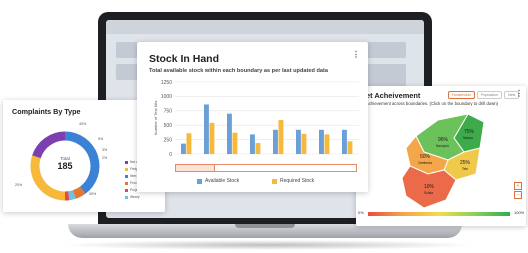 This screenshot has width=528, height=253. What do you see at coordinates (393, 95) in the screenshot?
I see `achievement-title: et Acheivement` at bounding box center [393, 95].